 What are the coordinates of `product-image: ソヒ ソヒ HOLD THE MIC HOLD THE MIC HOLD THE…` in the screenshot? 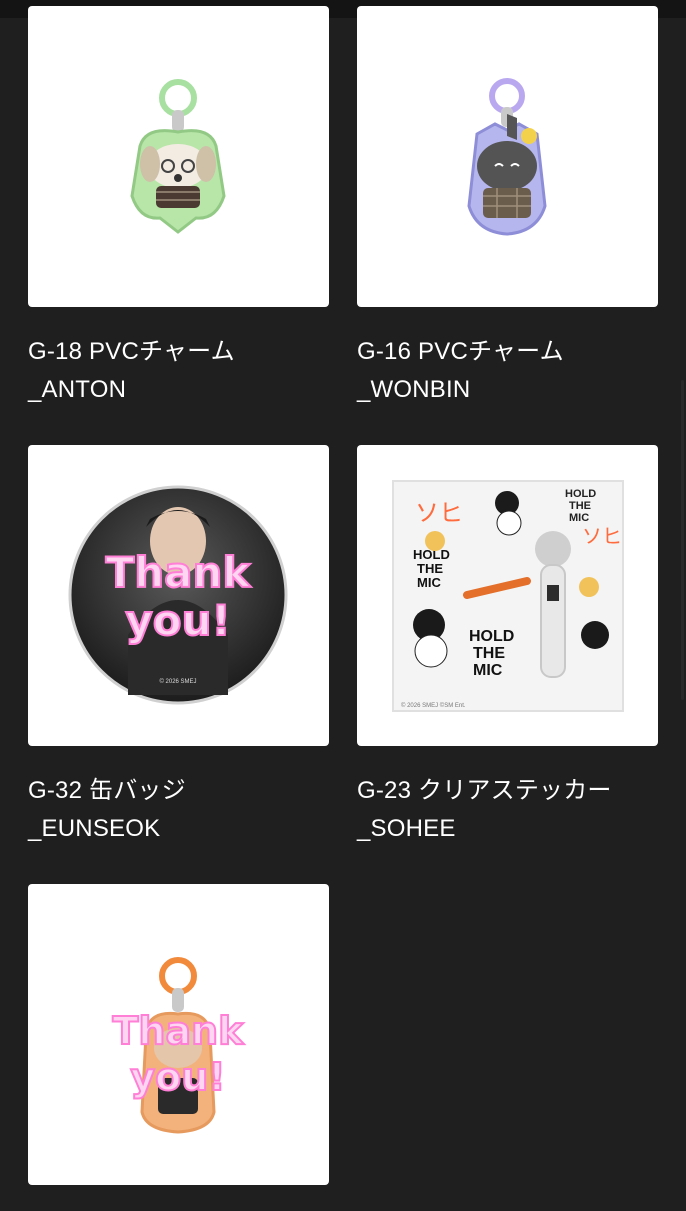 It's located at (507, 595).